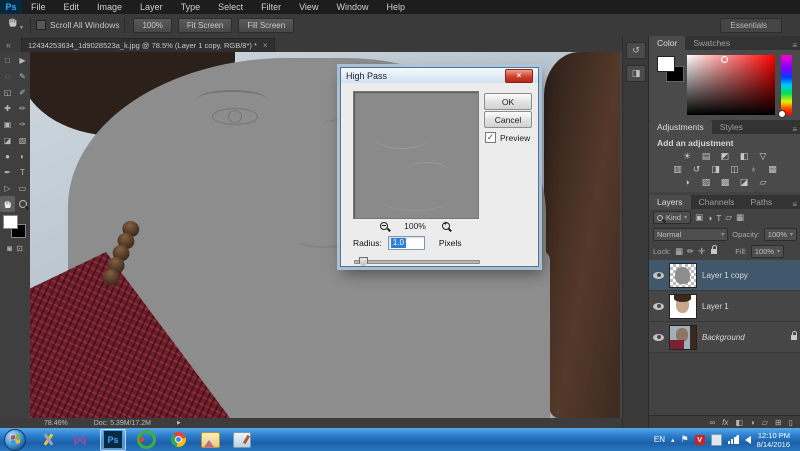 Image resolution: width=800 pixels, height=451 pixels. I want to click on gradient-tool: ▧, so click(22, 140).